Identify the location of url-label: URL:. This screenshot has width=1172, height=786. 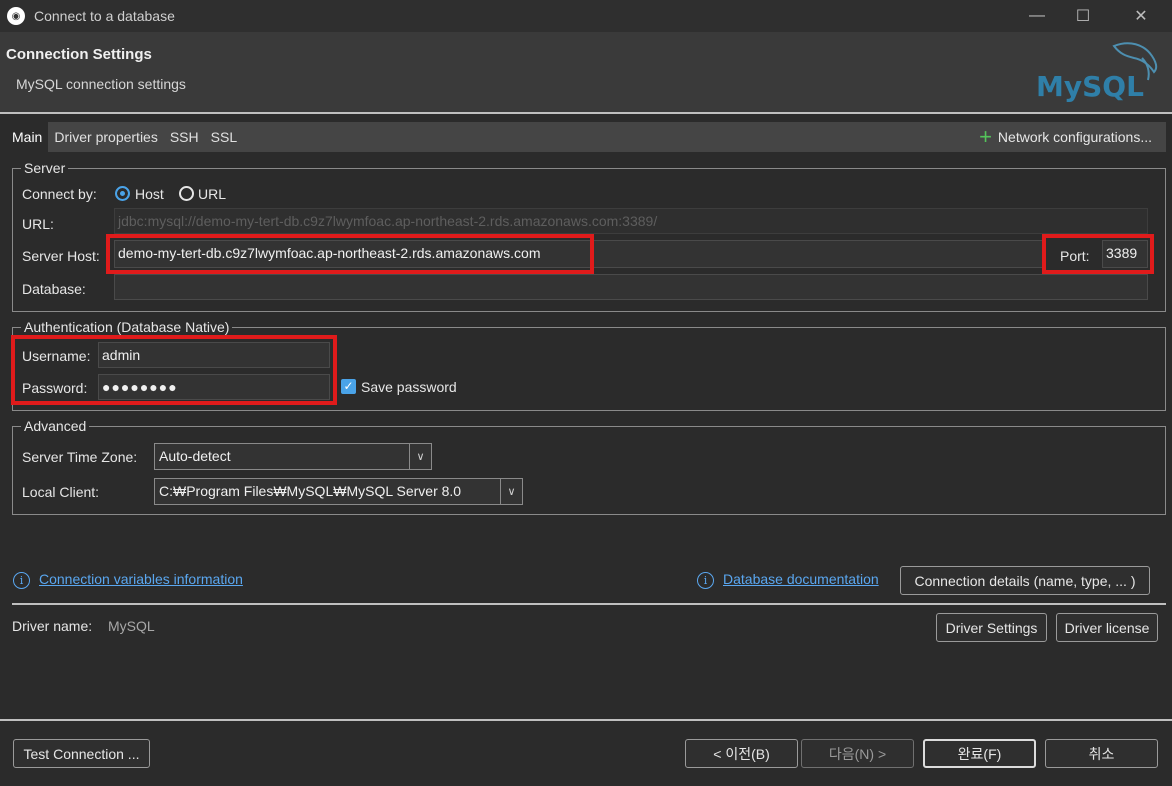
(38, 224).